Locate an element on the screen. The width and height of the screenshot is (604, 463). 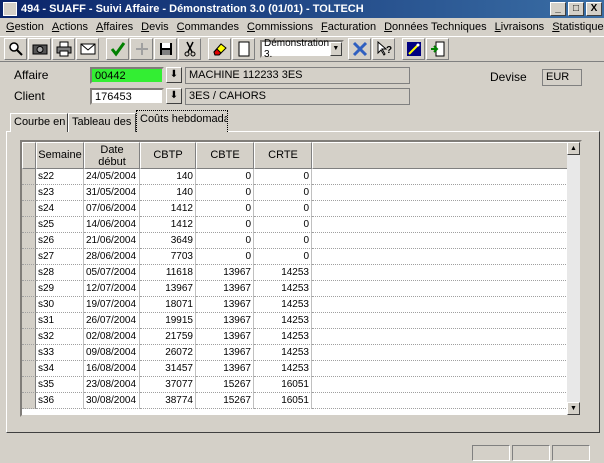
table-cell: s31 is located at coordinates (60, 321).